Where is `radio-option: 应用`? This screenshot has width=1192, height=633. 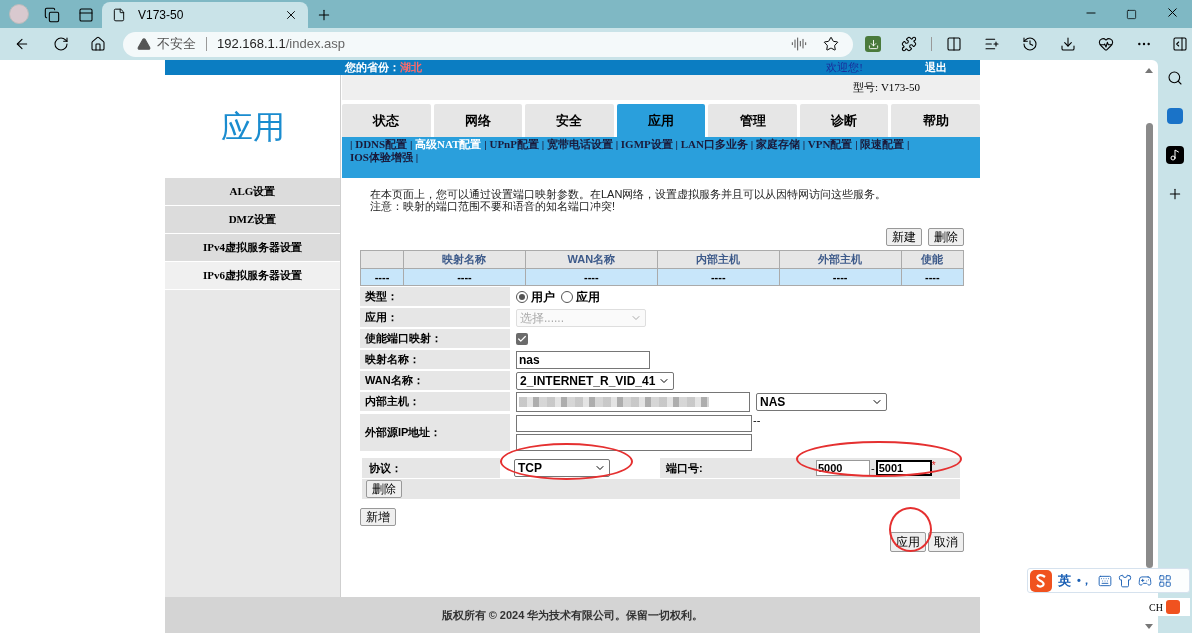 radio-option: 应用 is located at coordinates (580, 296).